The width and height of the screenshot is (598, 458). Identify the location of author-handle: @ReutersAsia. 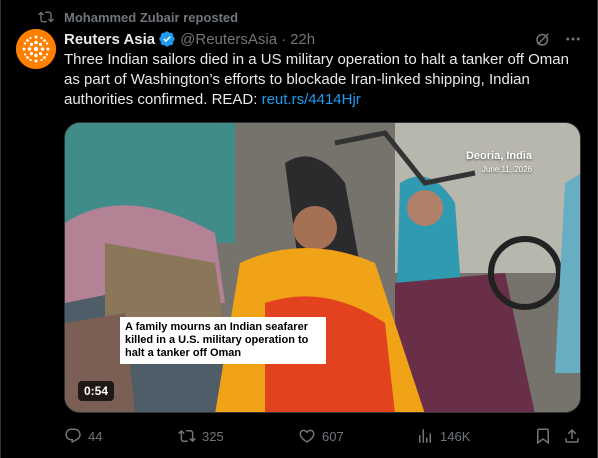
(228, 39).